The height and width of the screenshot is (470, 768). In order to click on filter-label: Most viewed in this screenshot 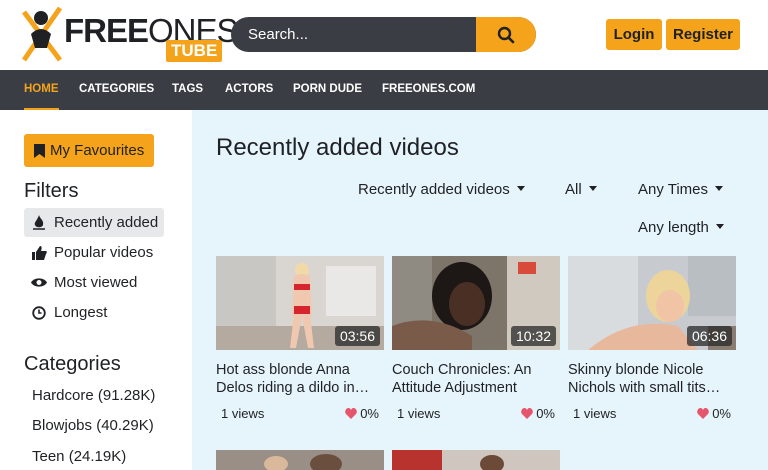, I will do `click(96, 282)`.